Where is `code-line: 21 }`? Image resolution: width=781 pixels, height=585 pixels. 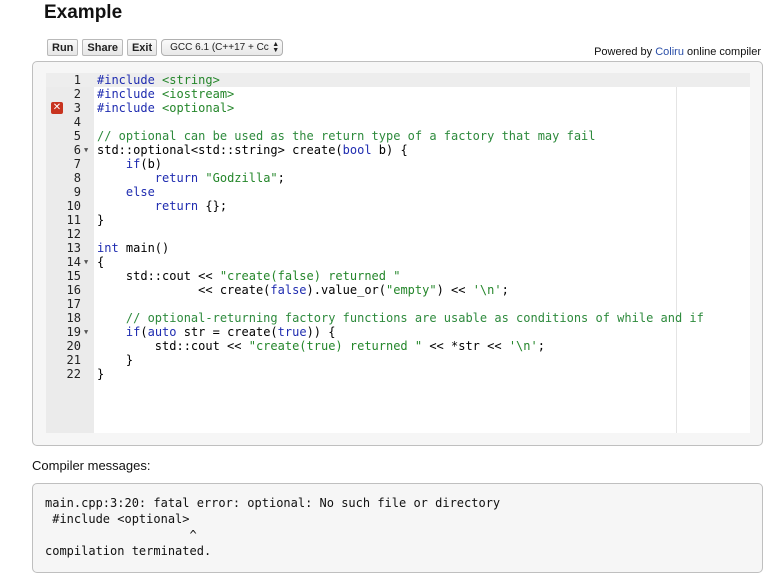 code-line: 21 } is located at coordinates (398, 360).